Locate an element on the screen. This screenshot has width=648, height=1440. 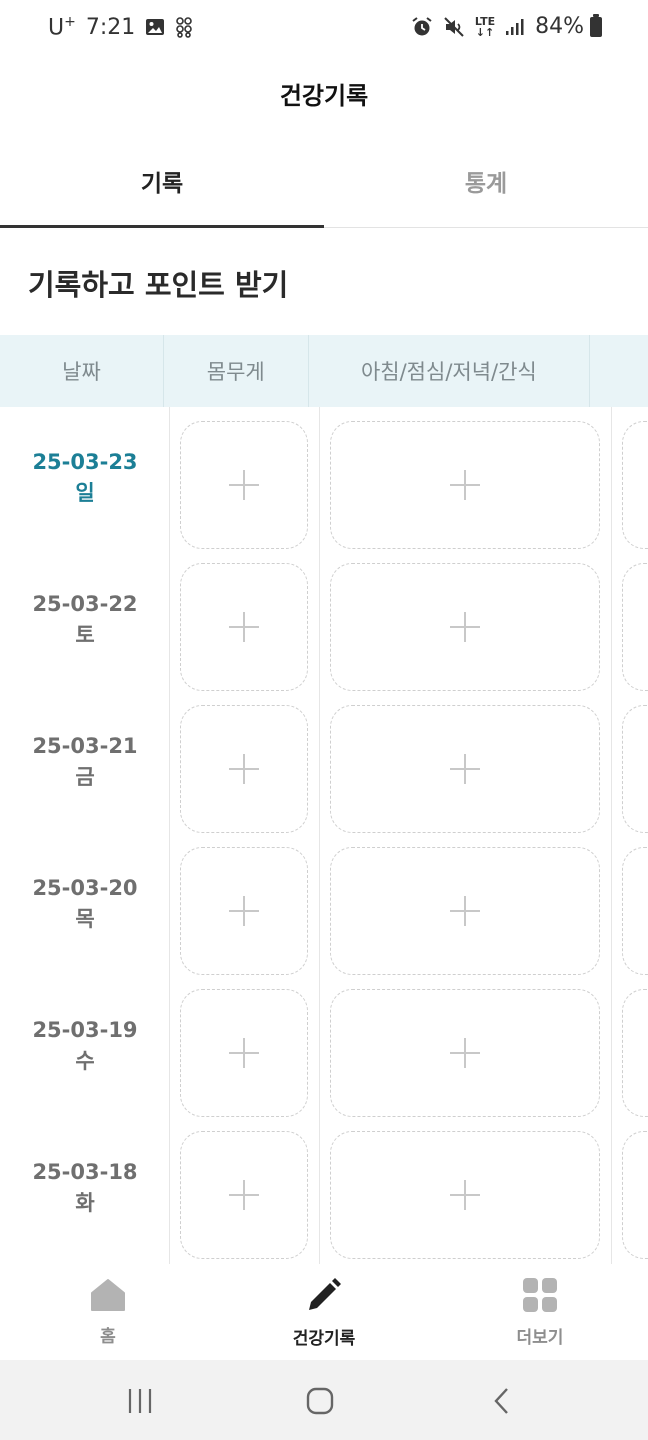
tab-bar: 기록 통계 is located at coordinates (324, 184).